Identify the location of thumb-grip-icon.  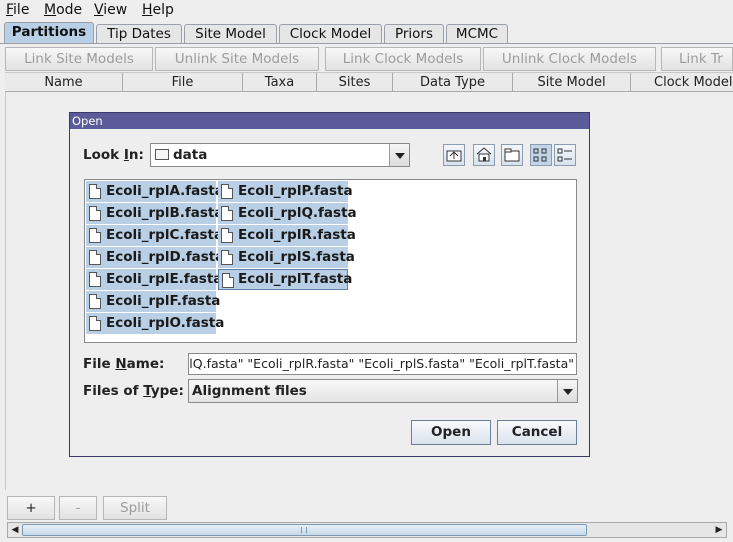
(304, 530).